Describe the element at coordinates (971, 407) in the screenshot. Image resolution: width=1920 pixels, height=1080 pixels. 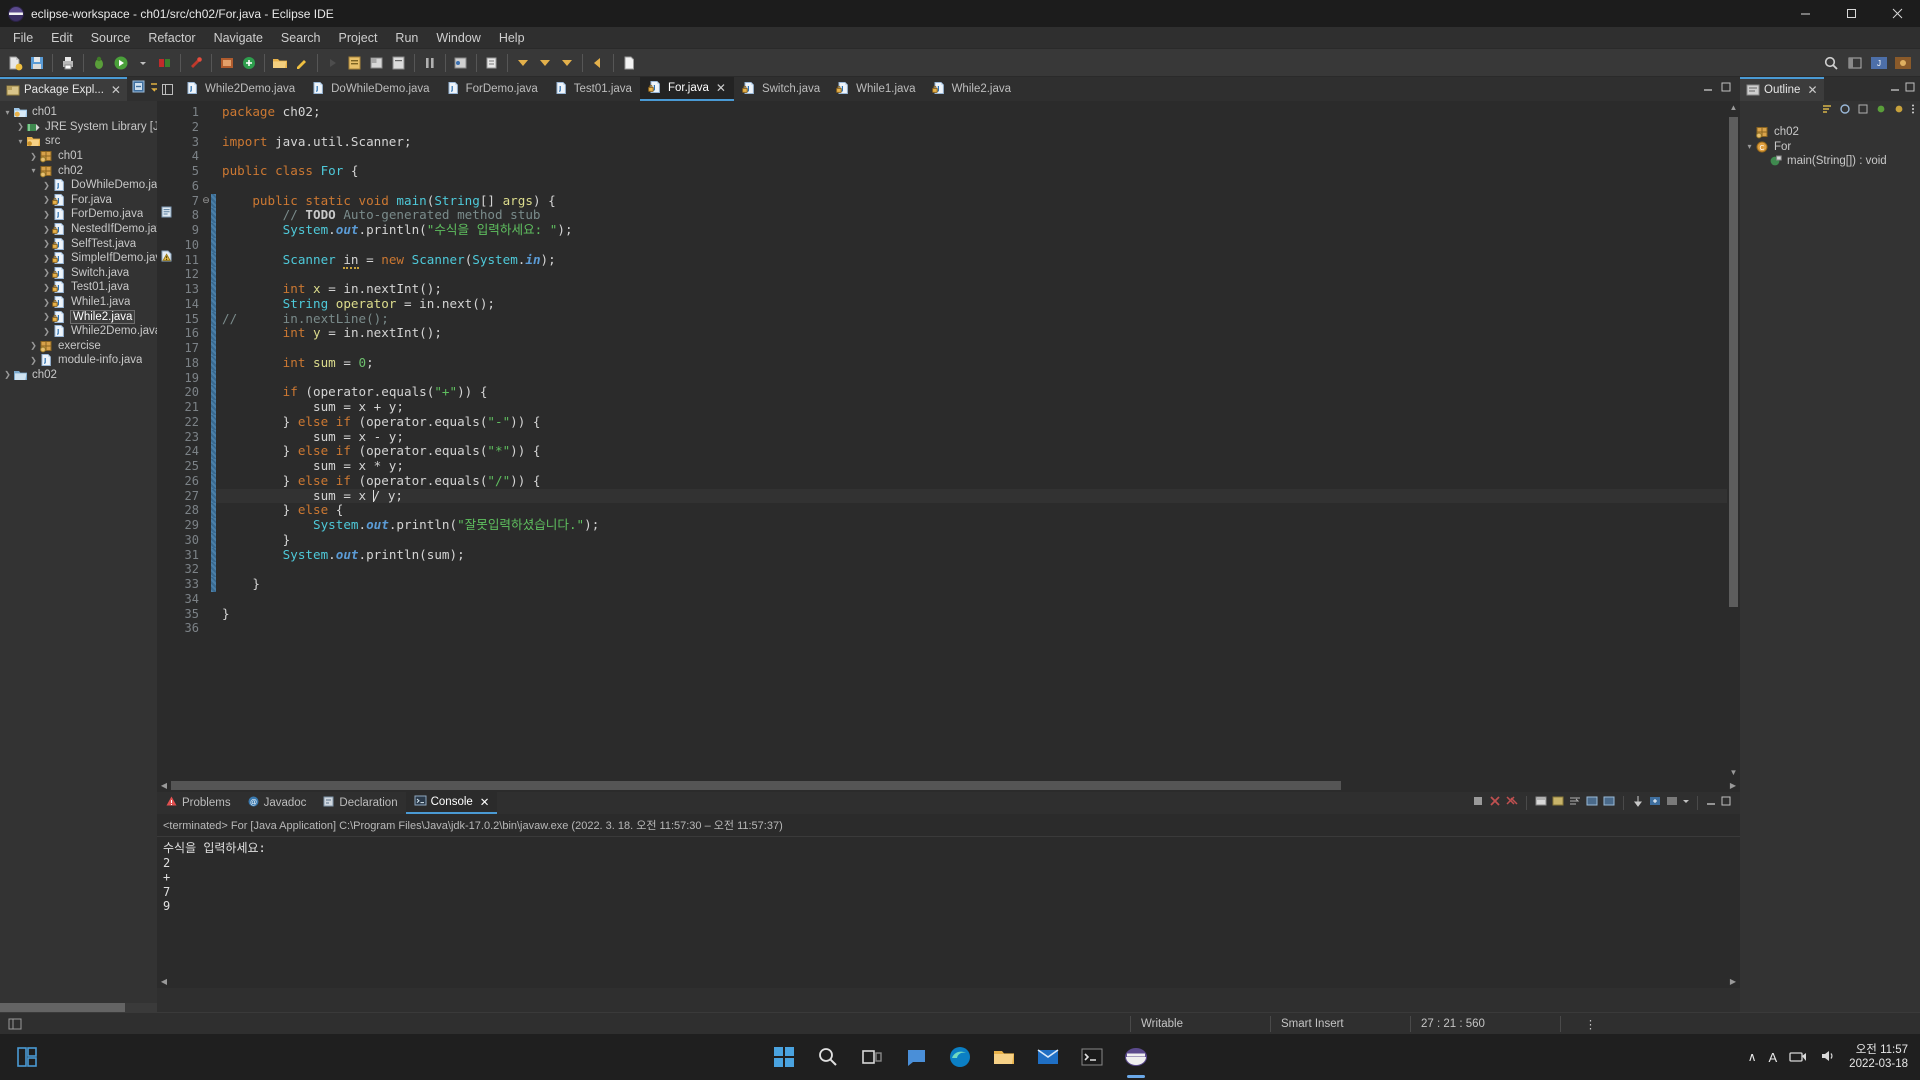
I see `code-line: sum = x + y;` at that location.